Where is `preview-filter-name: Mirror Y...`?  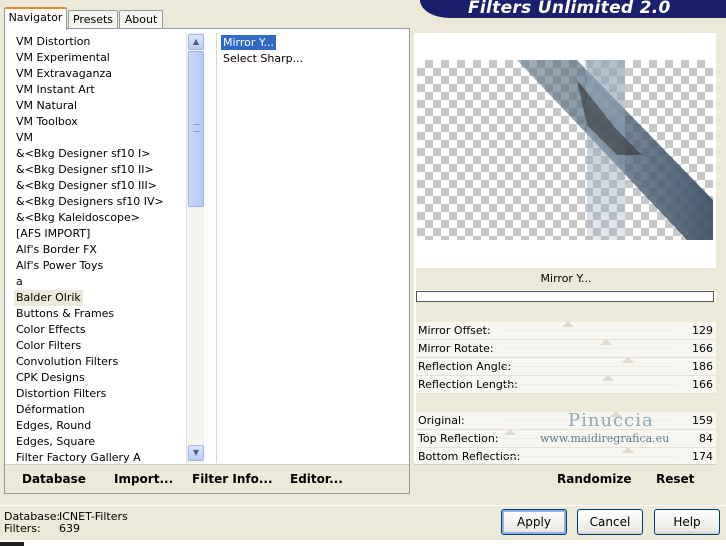
preview-filter-name: Mirror Y... is located at coordinates (566, 279).